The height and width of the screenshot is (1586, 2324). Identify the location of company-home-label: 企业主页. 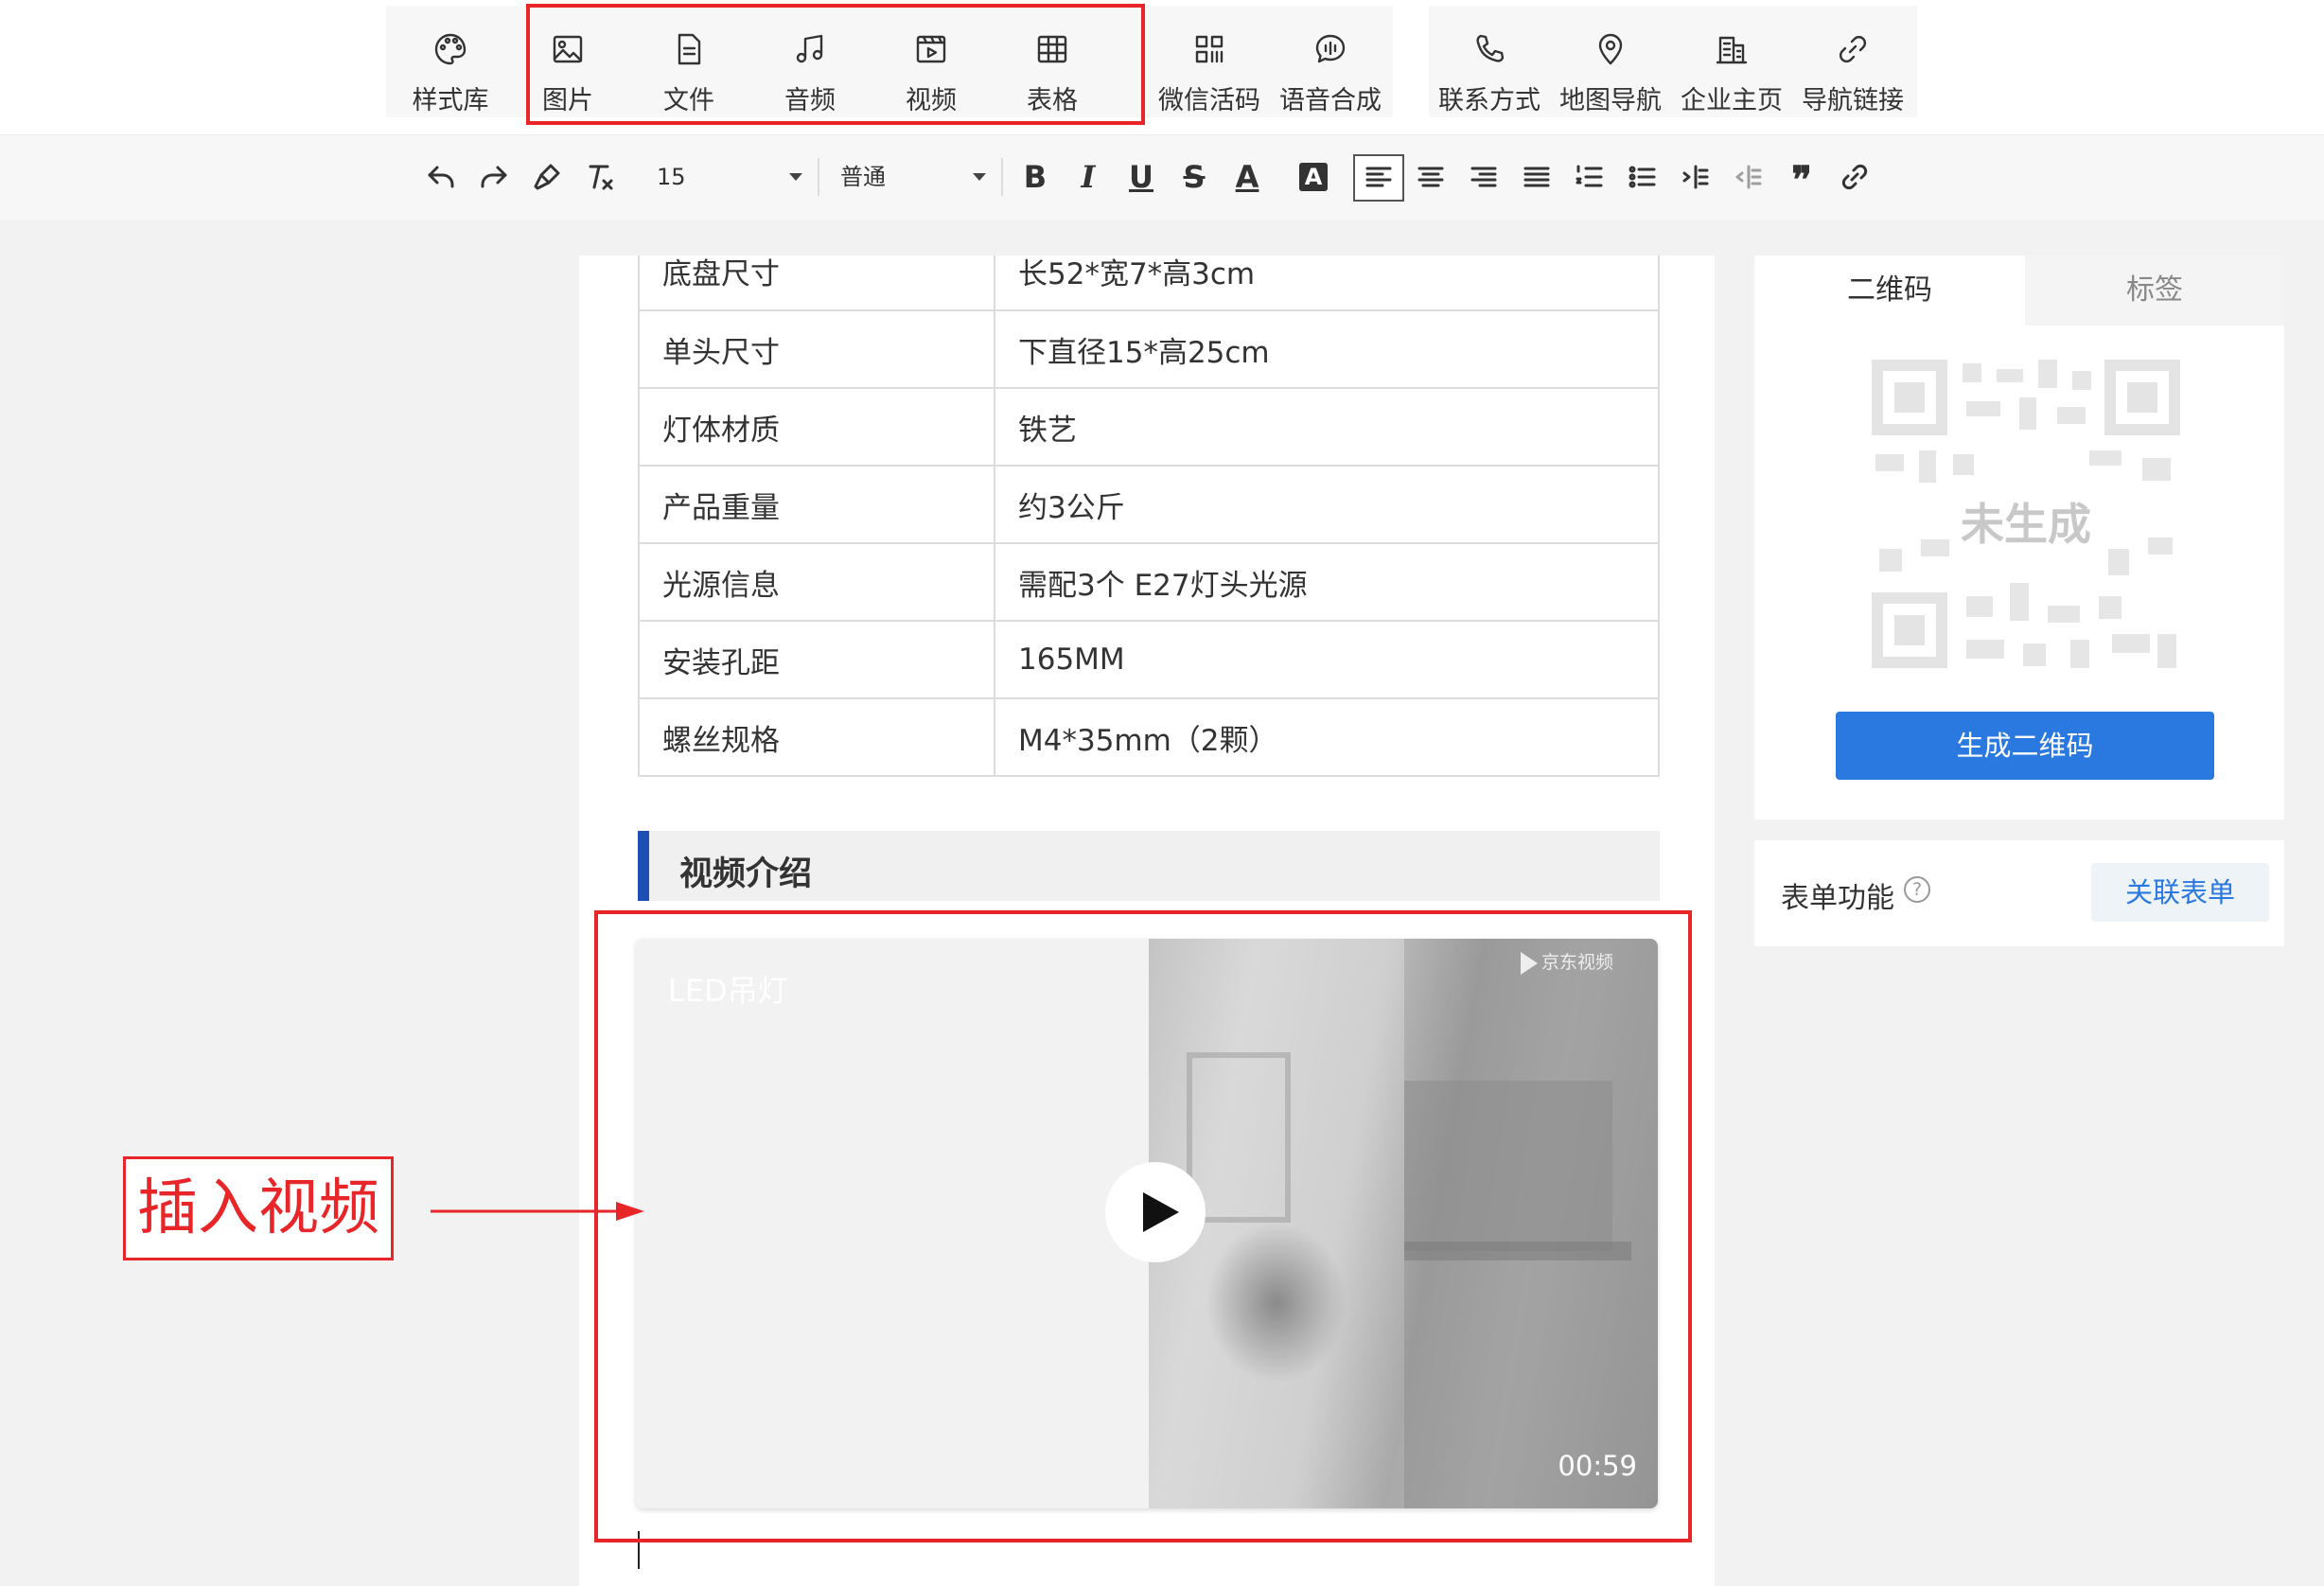
(1732, 101).